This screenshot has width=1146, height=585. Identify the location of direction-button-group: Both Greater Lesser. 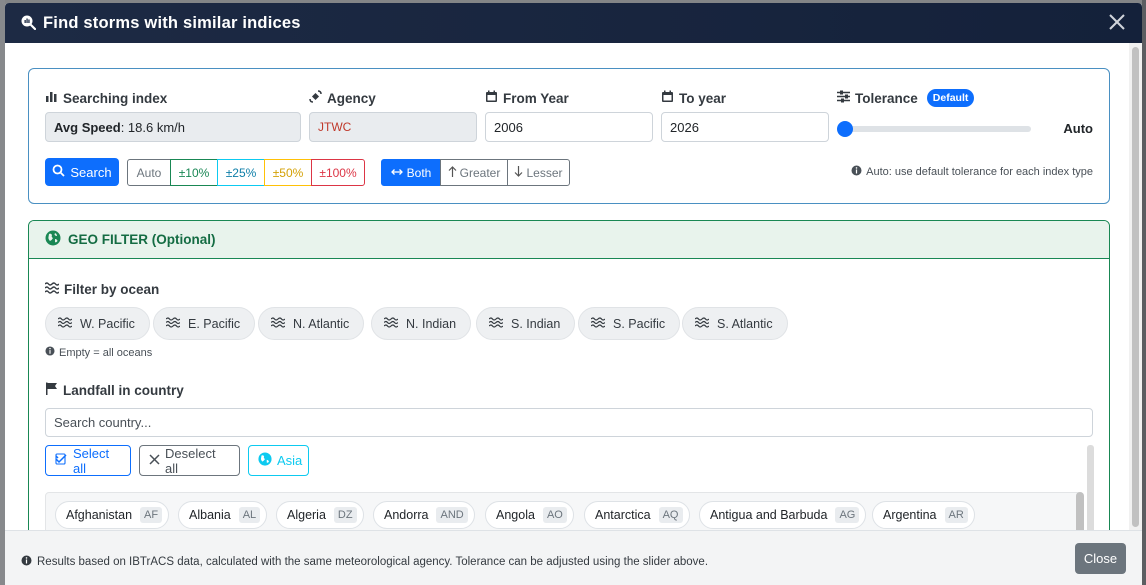
(475, 172).